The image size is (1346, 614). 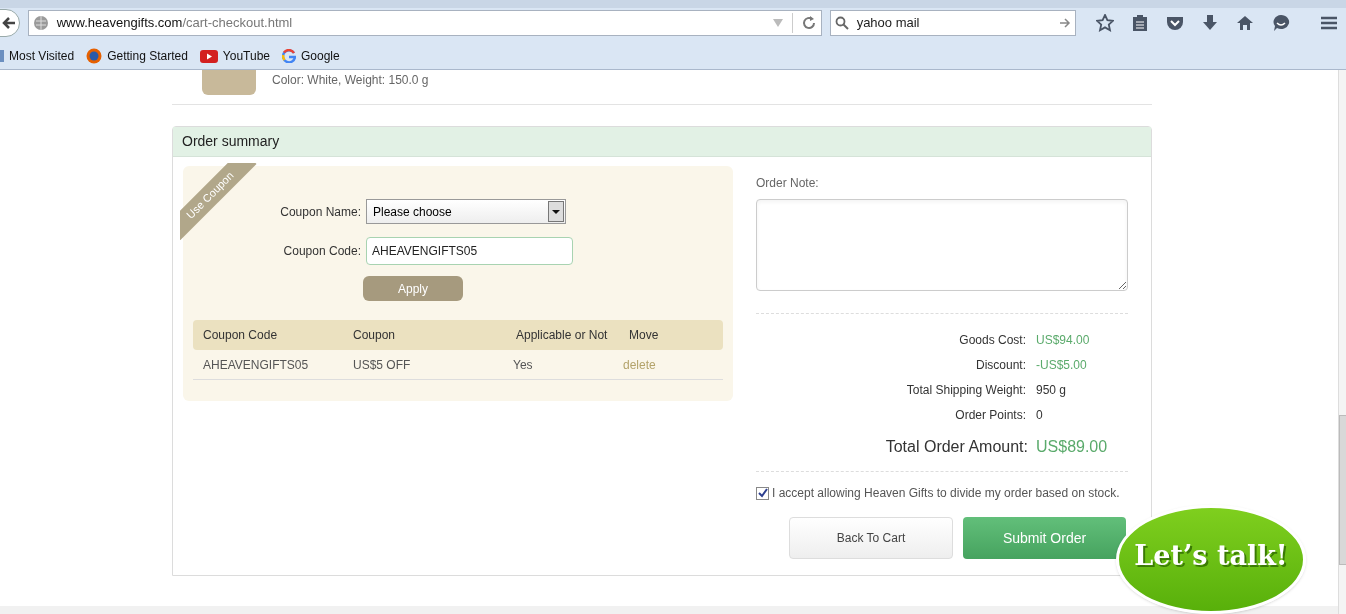 What do you see at coordinates (256, 365) in the screenshot?
I see `table-cell-text: AHEAVENGIFTS05` at bounding box center [256, 365].